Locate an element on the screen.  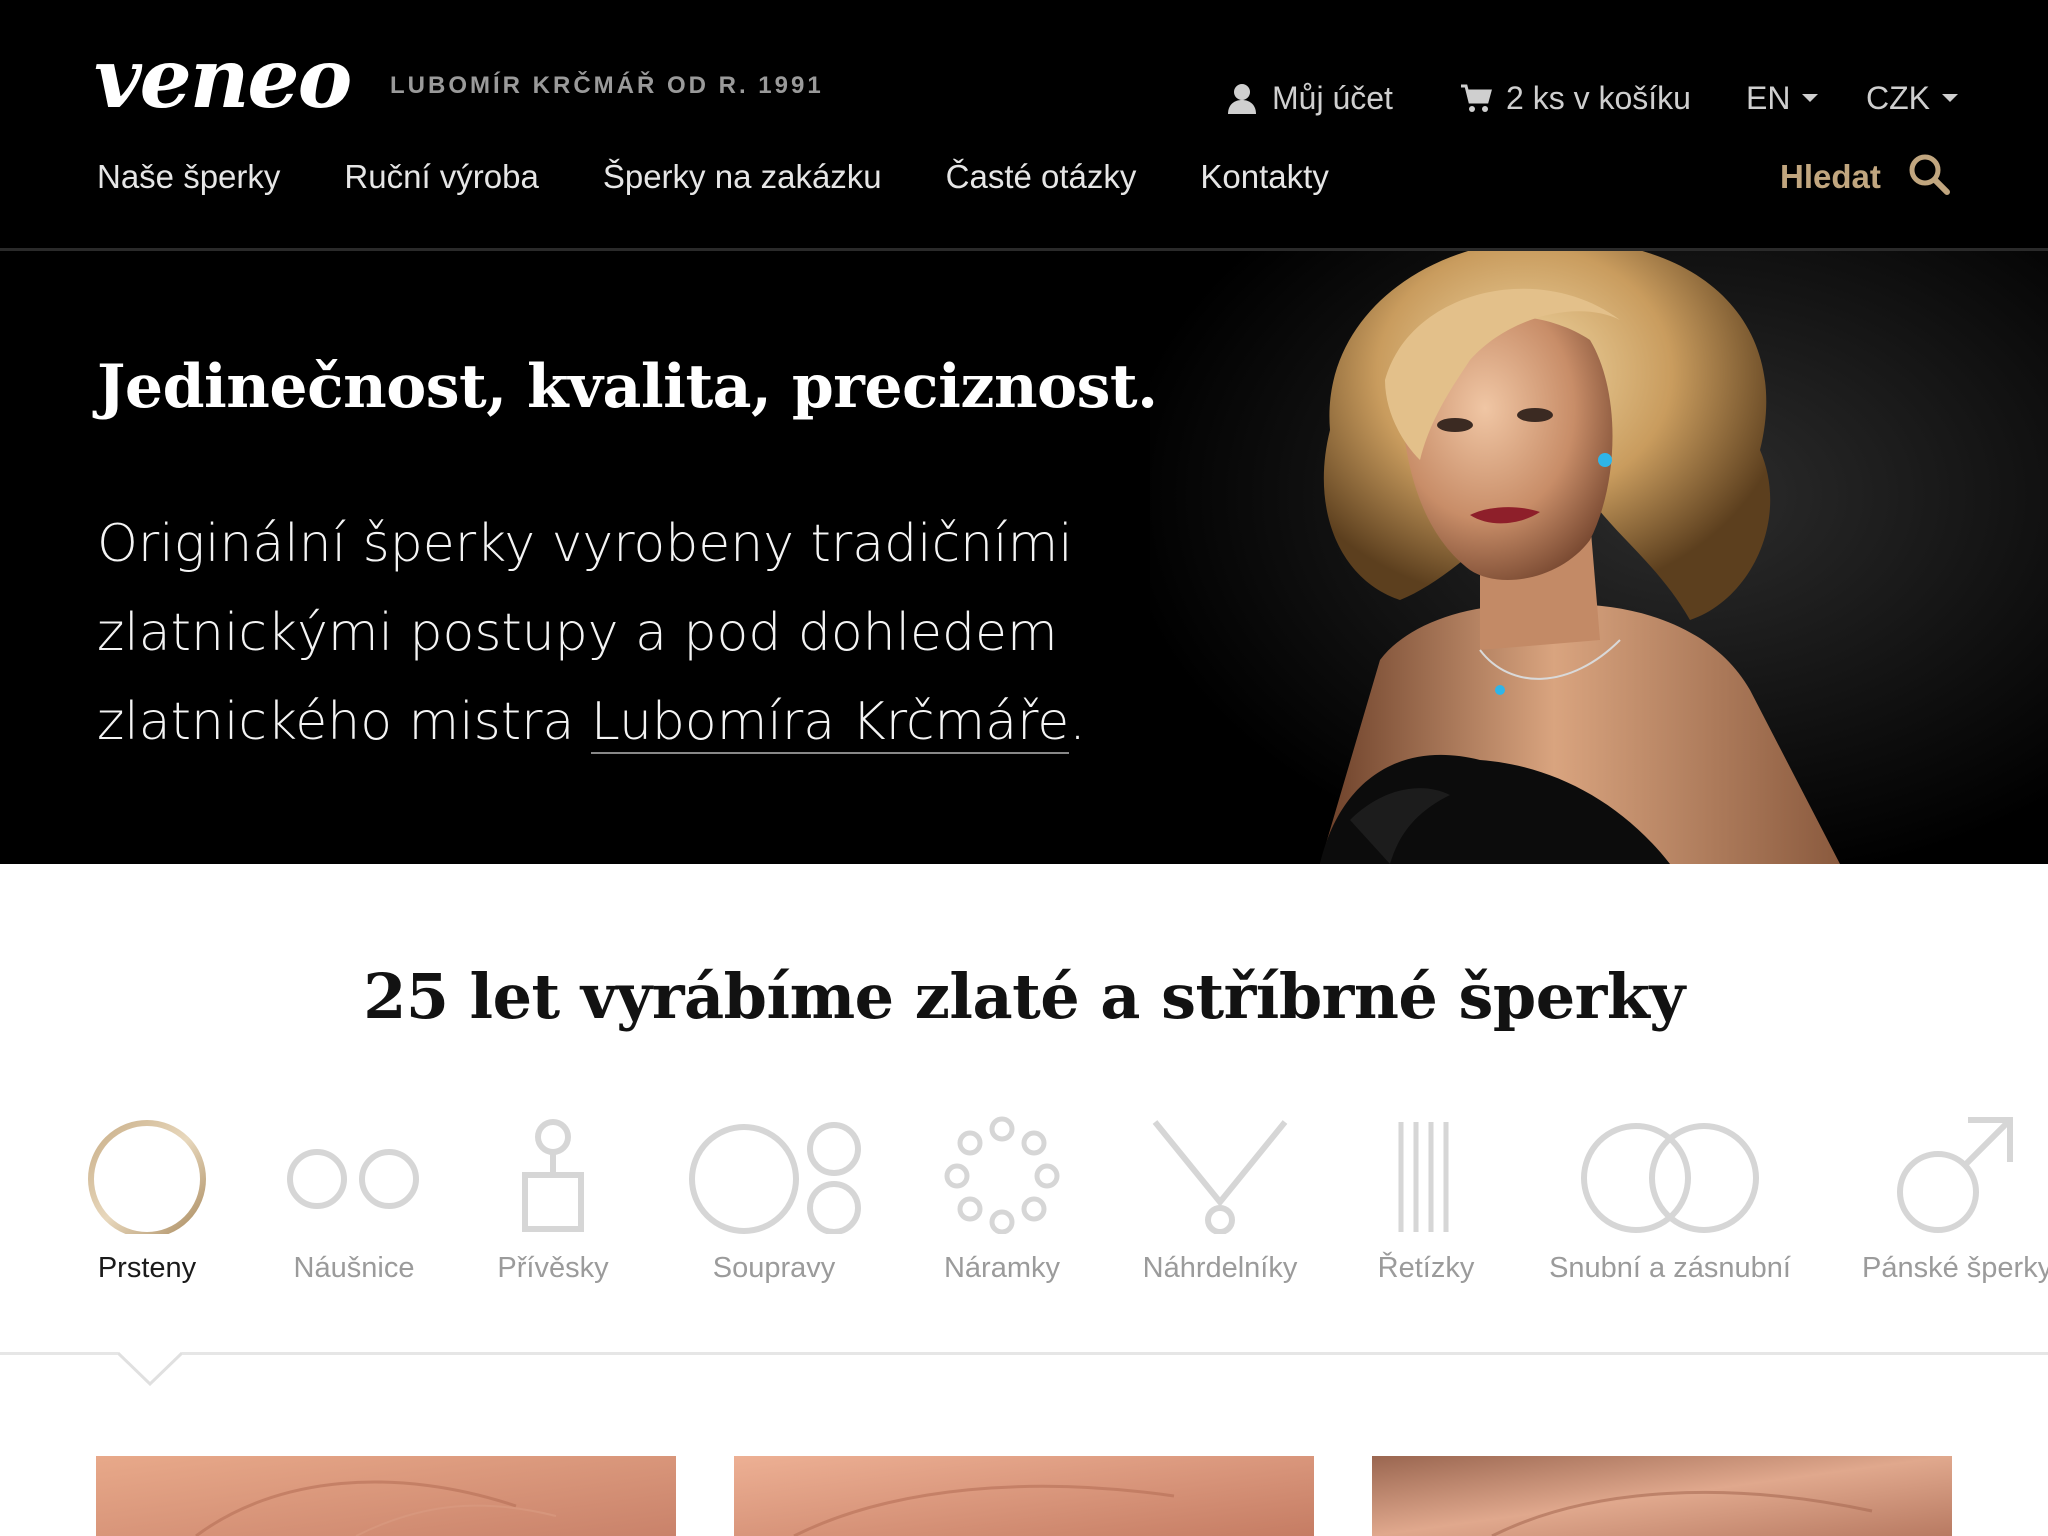
account-label: Můj účet is located at coordinates (1332, 97).